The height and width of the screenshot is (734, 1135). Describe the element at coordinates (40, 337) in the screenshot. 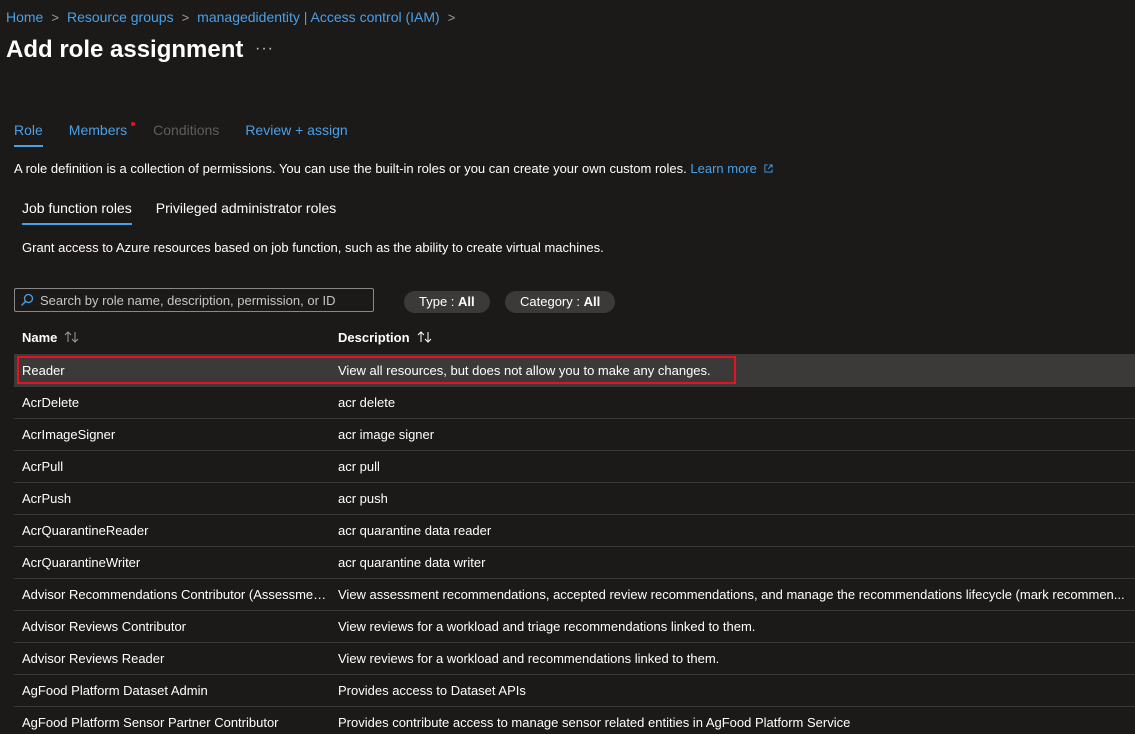

I see `column-header-name-label: Name` at that location.